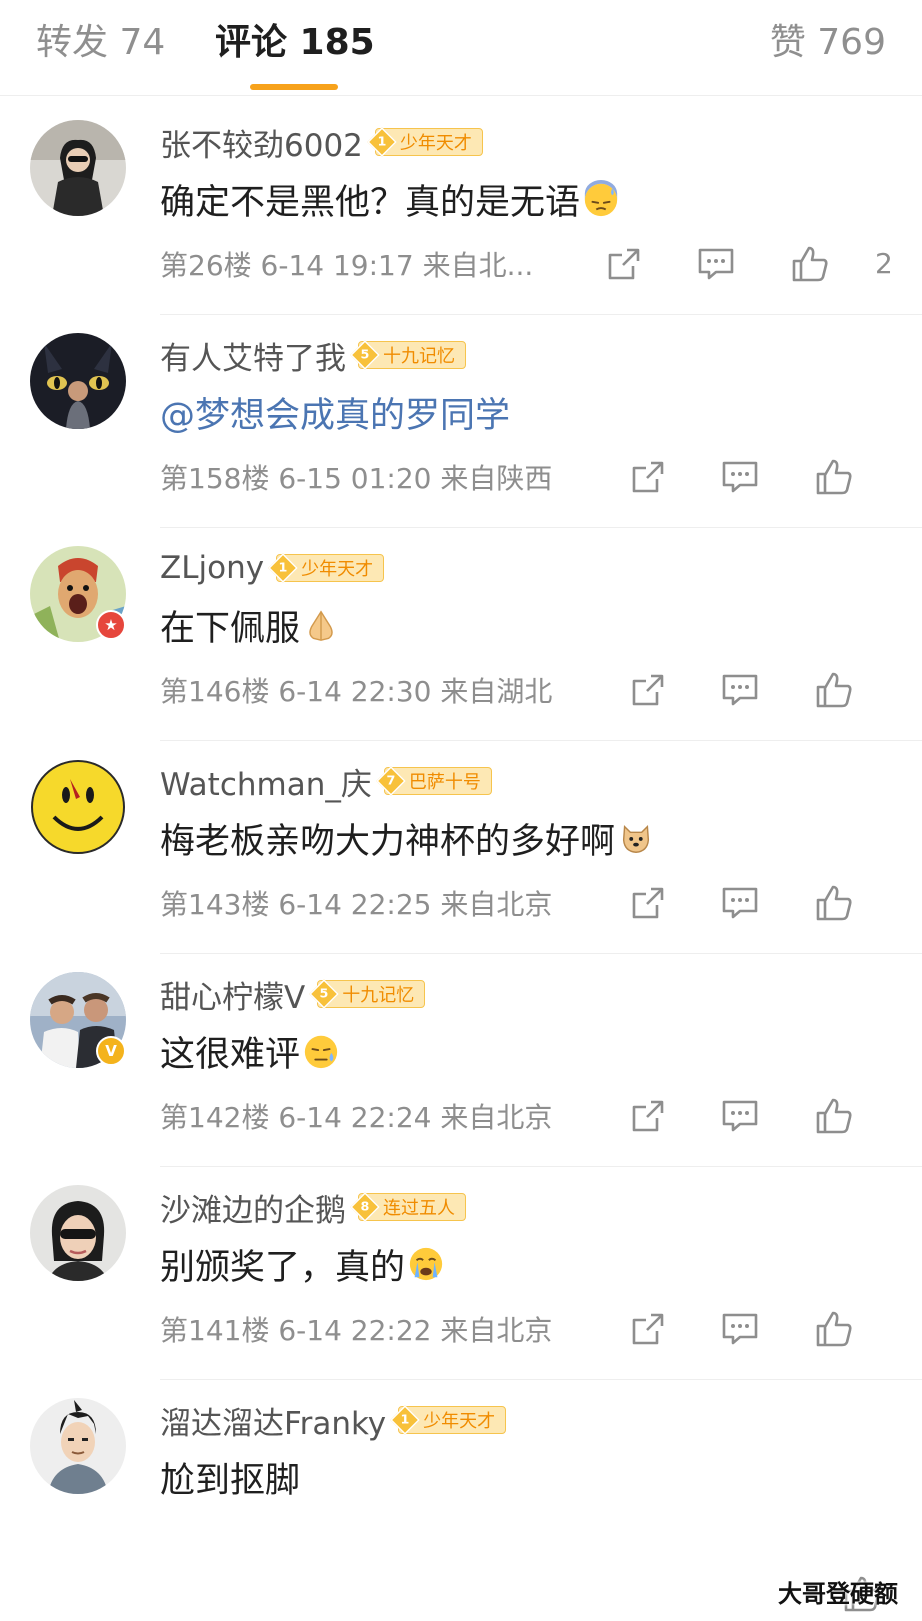 The image size is (922, 1621). Describe the element at coordinates (388, 841) in the screenshot. I see `comment-text: 梅老板亲吻大力神杯的多好啊` at that location.